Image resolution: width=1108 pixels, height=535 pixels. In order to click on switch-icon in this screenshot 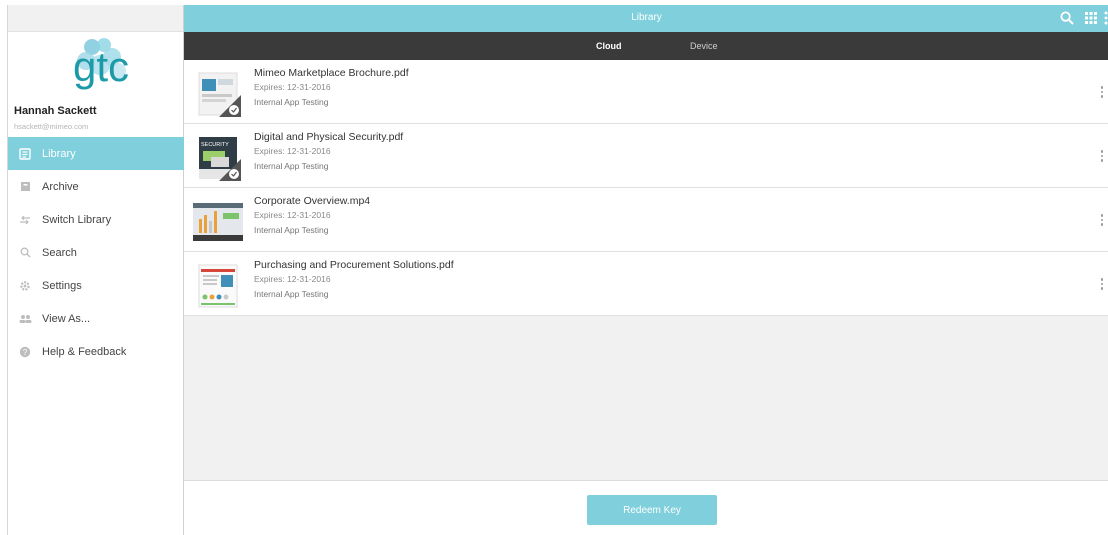, I will do `click(25, 220)`.